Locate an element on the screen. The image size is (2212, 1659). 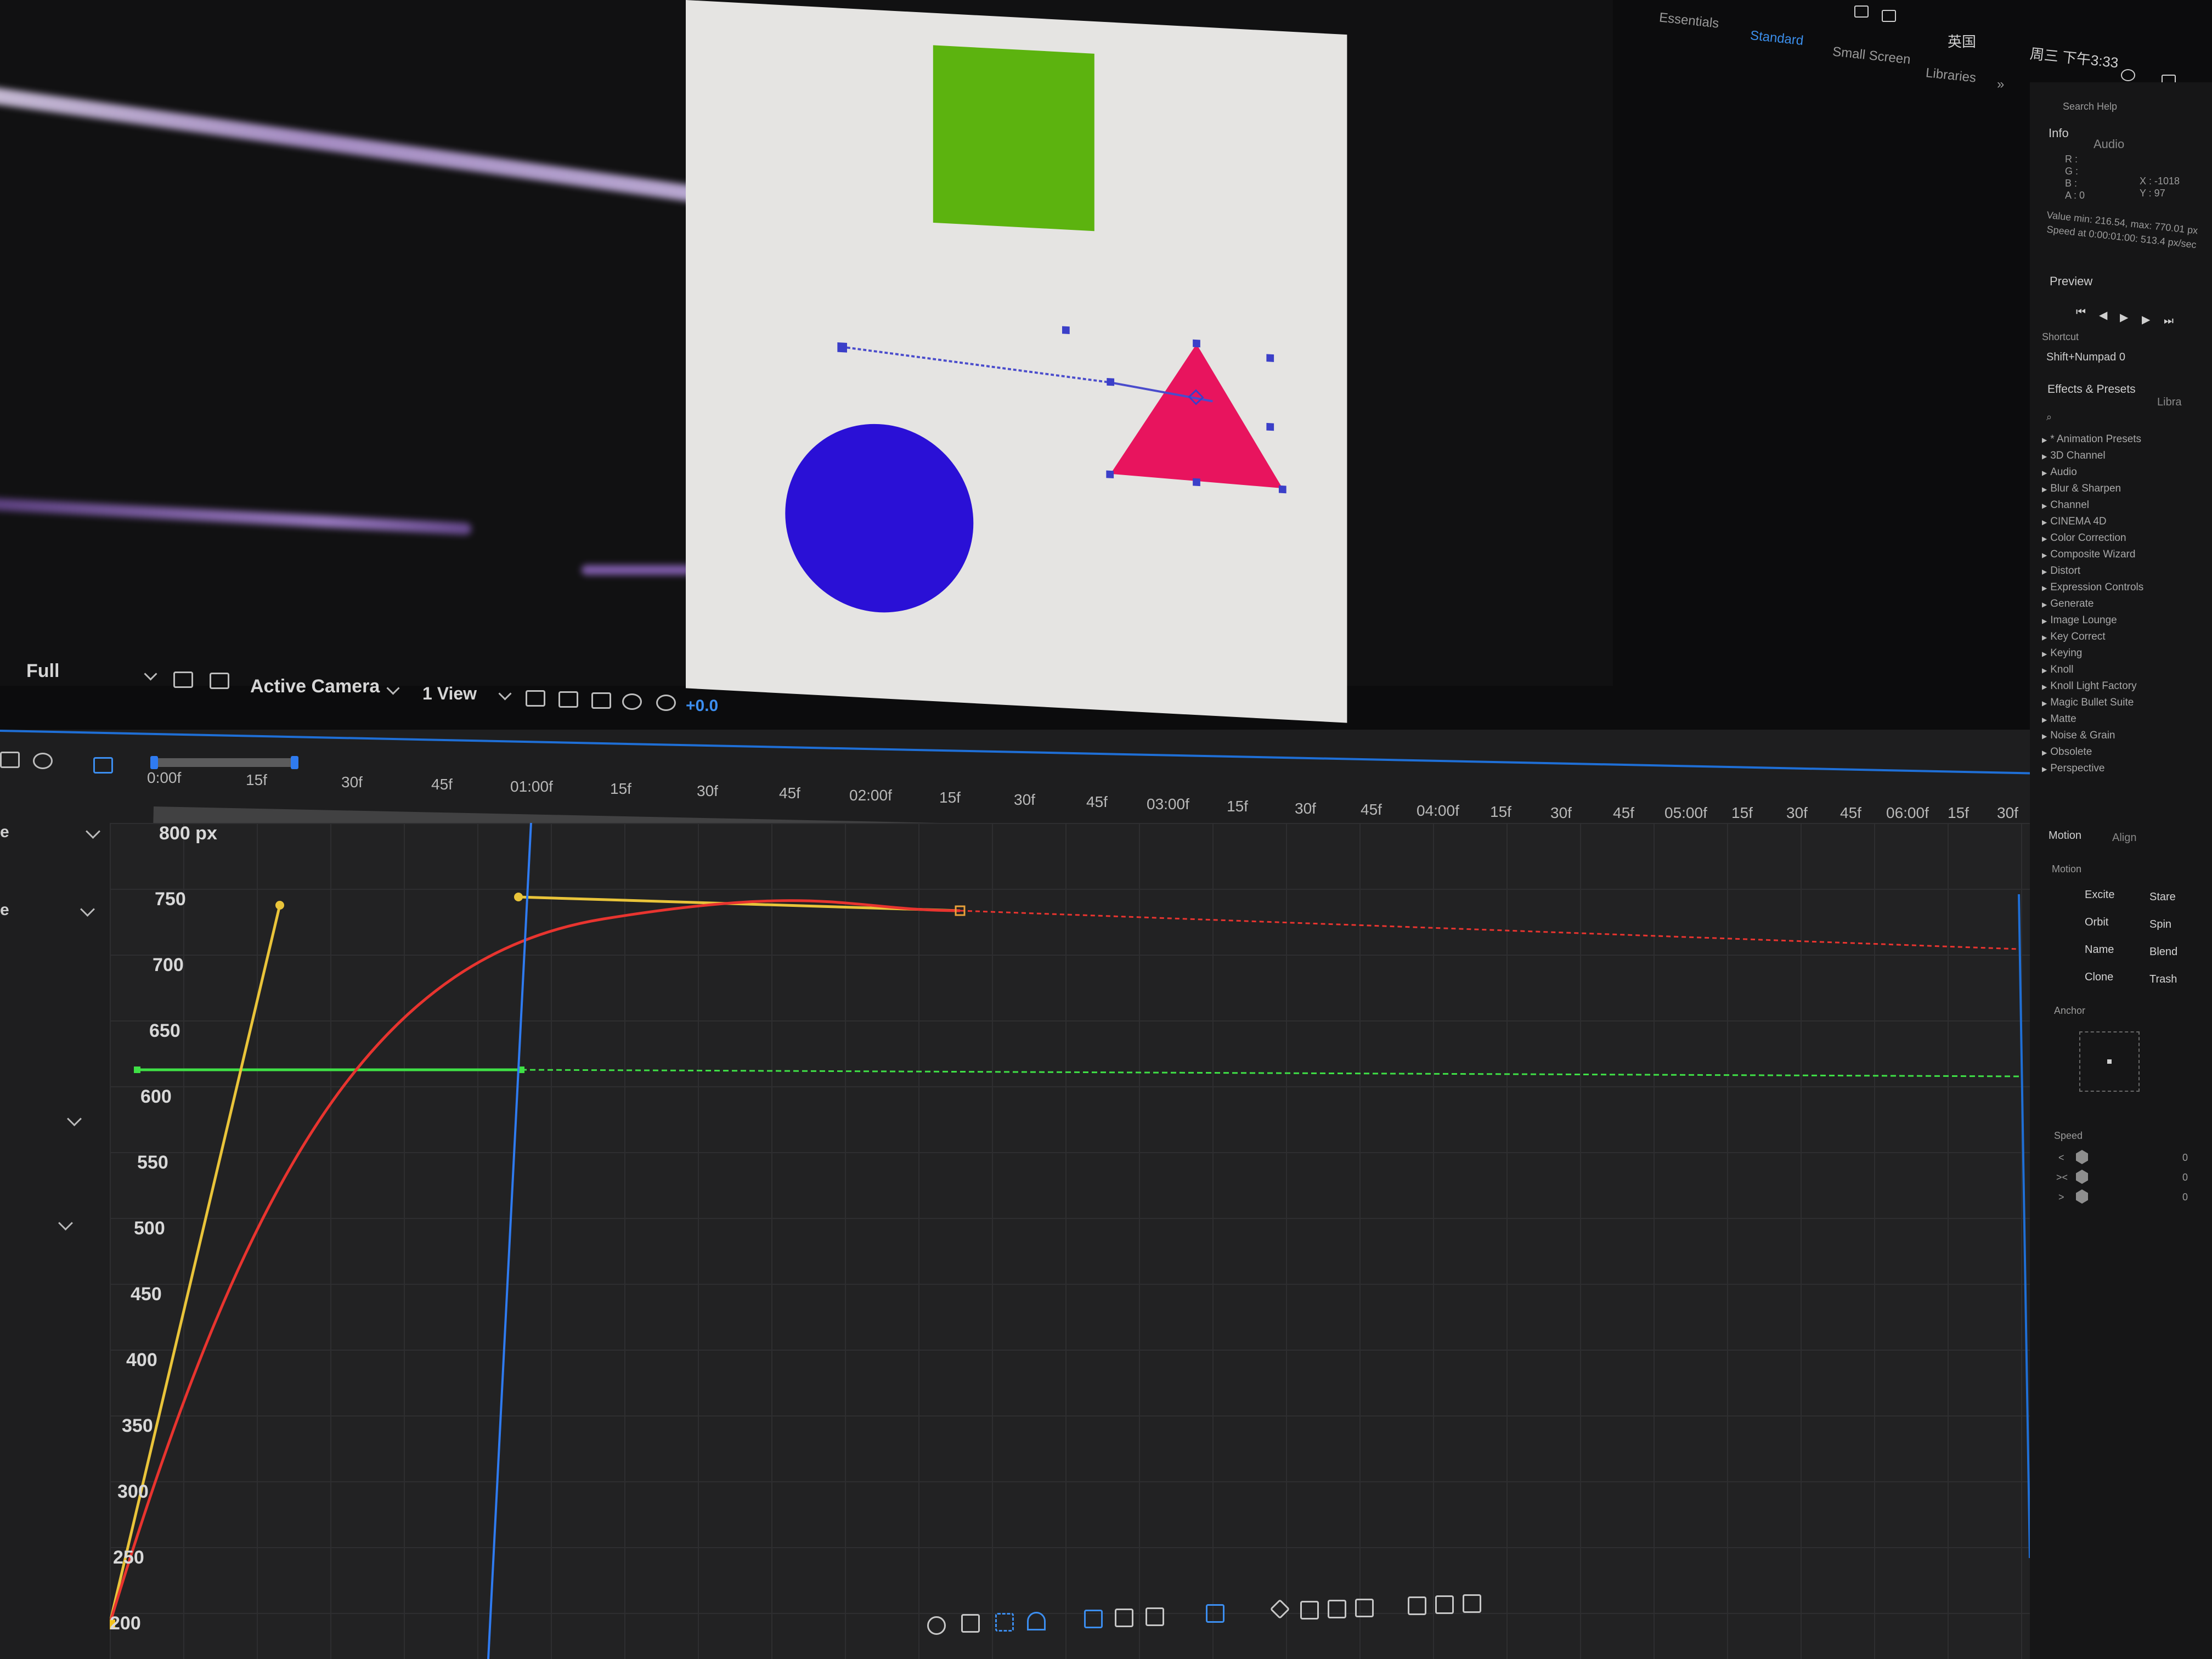
first-frame-button: ⏮ is located at coordinates (2081, 313).